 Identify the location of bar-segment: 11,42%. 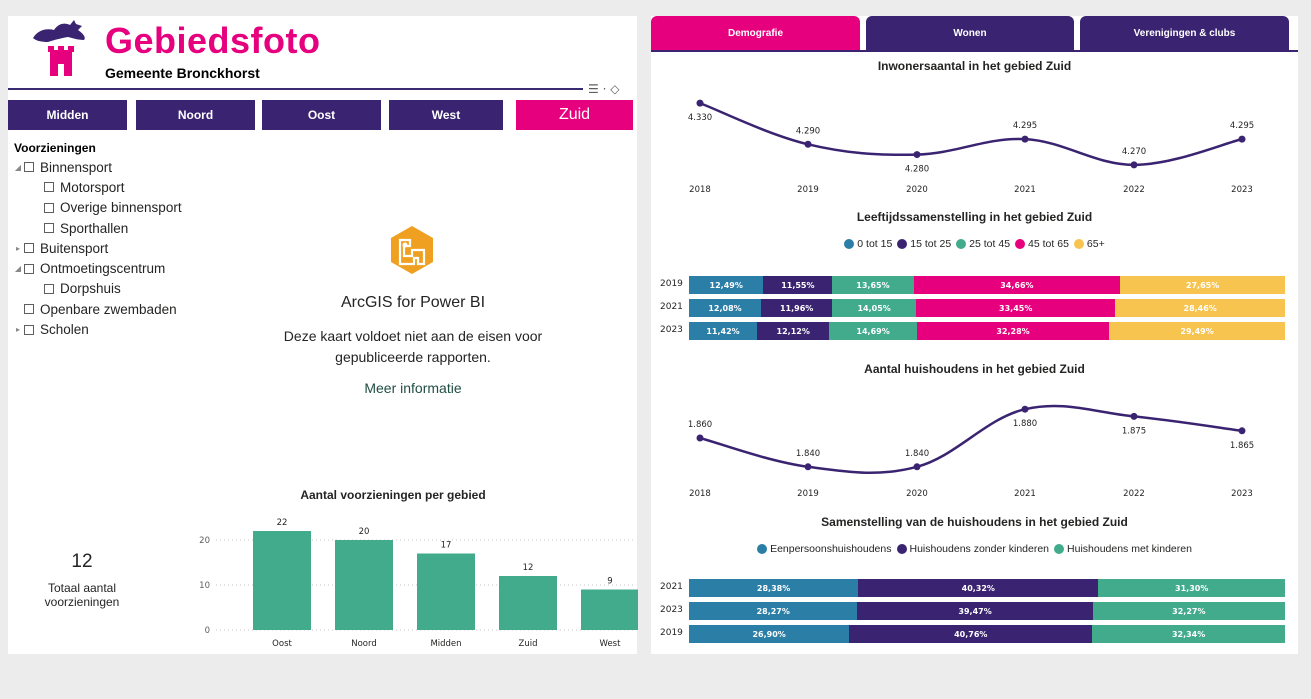
(723, 331).